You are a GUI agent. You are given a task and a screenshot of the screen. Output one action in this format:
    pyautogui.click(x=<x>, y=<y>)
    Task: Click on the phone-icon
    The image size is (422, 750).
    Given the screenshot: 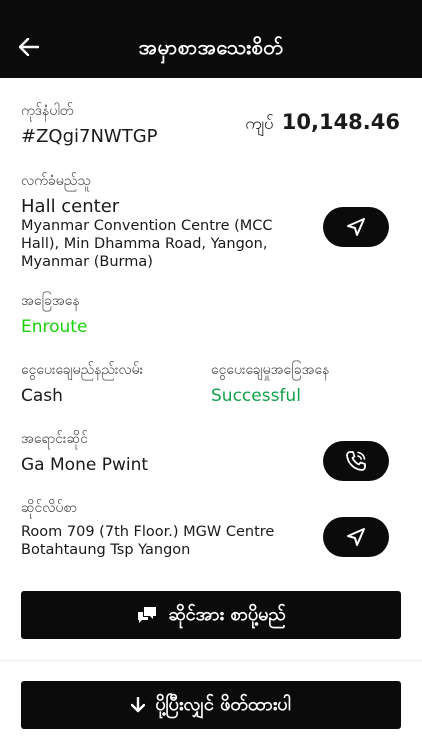 What is the action you would take?
    pyautogui.click(x=356, y=461)
    